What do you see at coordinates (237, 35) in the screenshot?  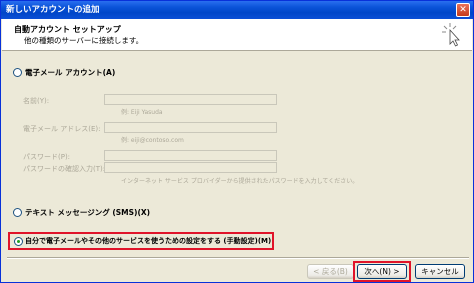 I see `wizard-header: 自動アカウント セットアップ 他の種類のサーバーに接続します。` at bounding box center [237, 35].